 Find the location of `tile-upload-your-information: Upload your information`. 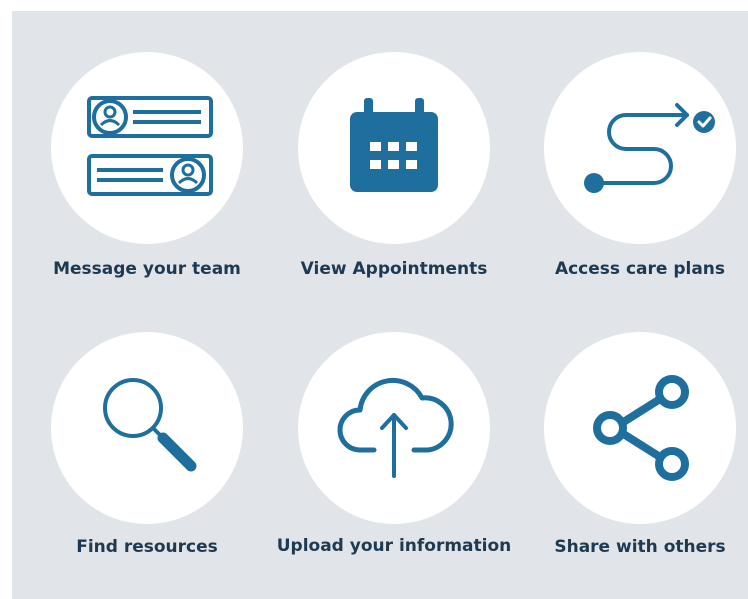

tile-upload-your-information: Upload your information is located at coordinates (394, 448).